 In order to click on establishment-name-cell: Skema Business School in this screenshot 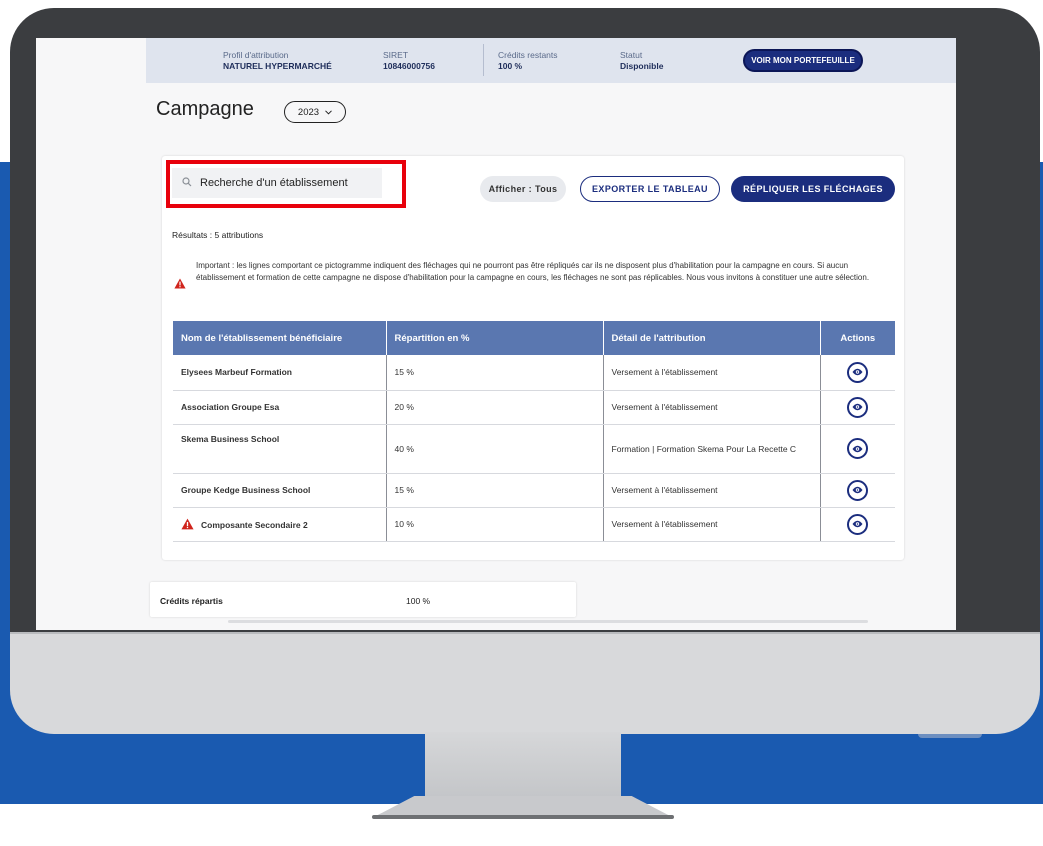, I will do `click(280, 449)`.